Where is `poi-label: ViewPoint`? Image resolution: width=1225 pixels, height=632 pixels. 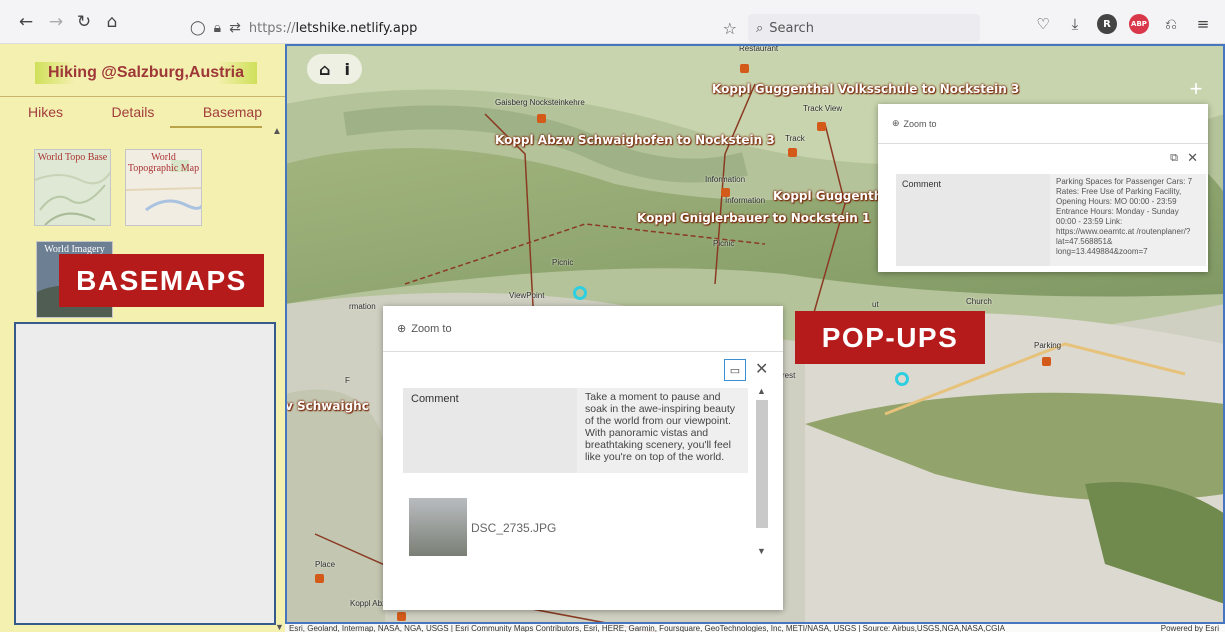
poi-label: ViewPoint is located at coordinates (527, 295).